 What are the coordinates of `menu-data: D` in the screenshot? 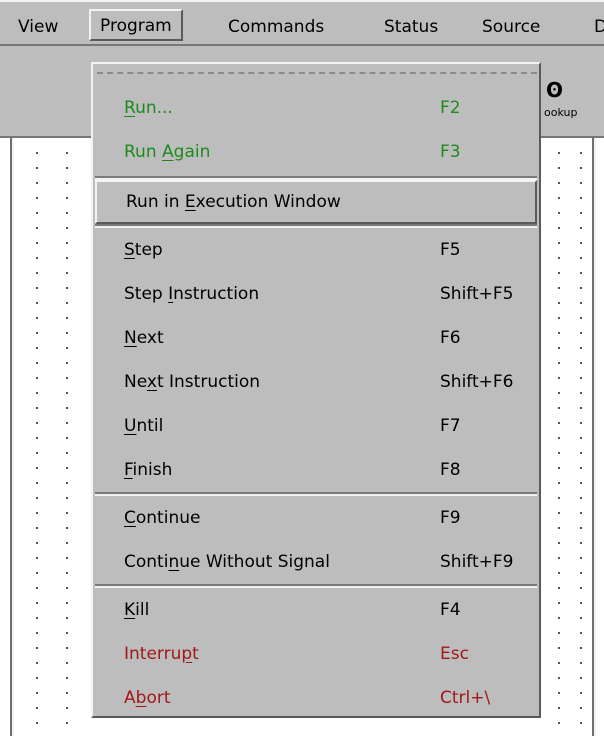 It's located at (599, 27).